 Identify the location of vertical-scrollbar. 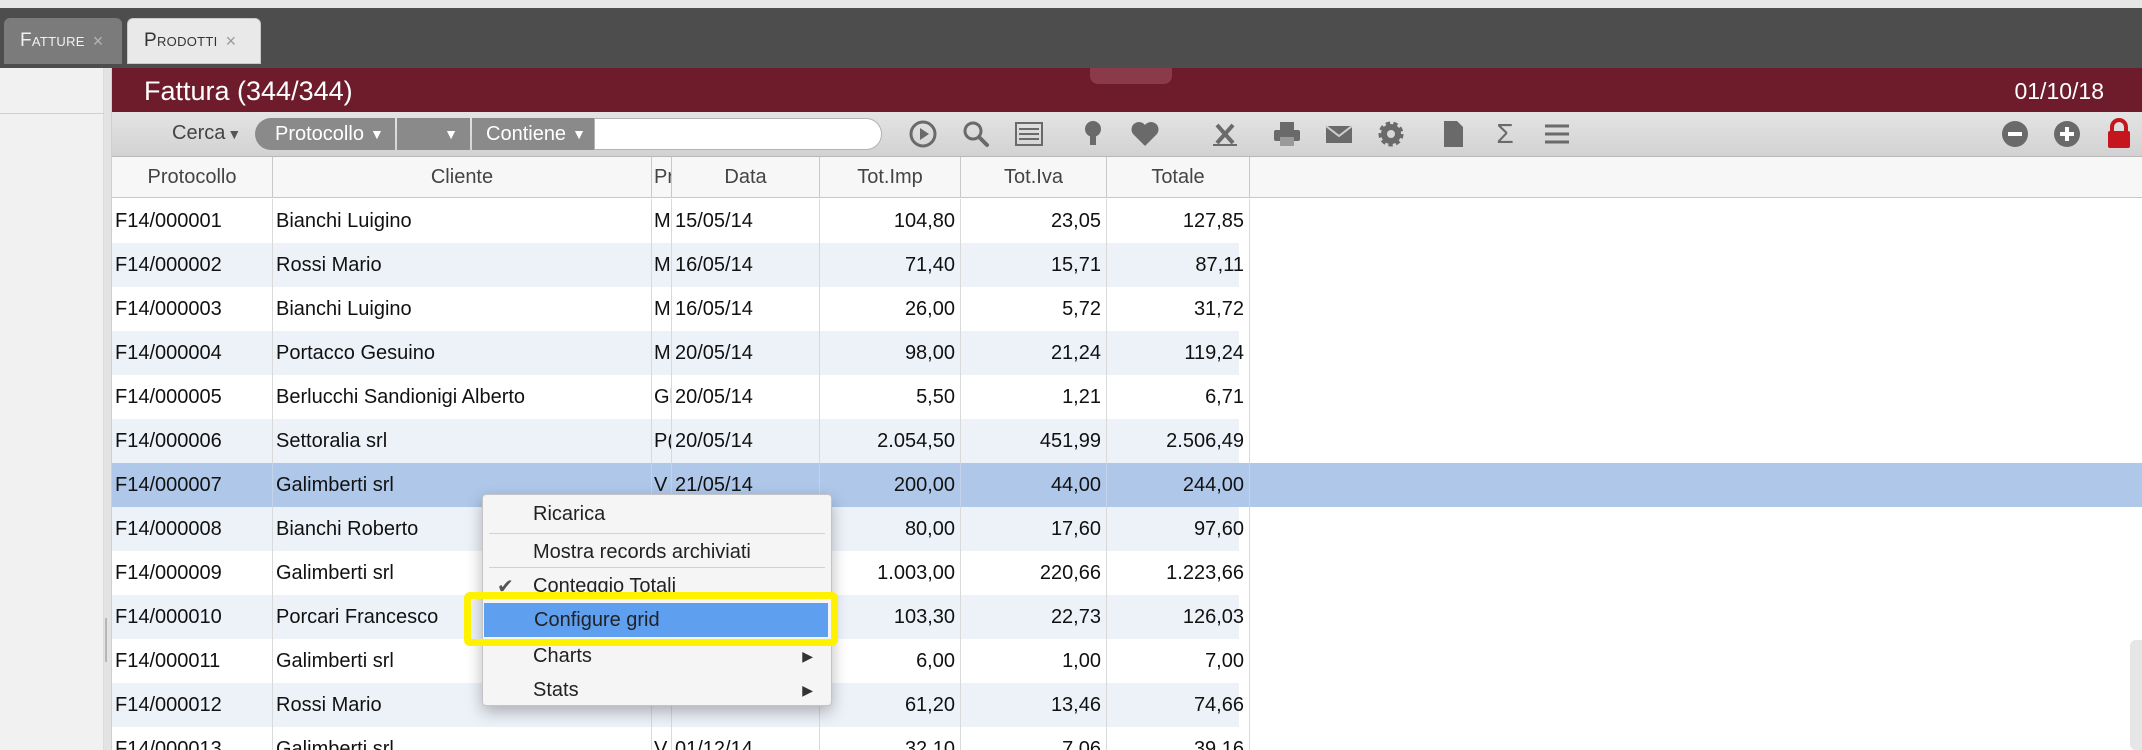
(2136, 695).